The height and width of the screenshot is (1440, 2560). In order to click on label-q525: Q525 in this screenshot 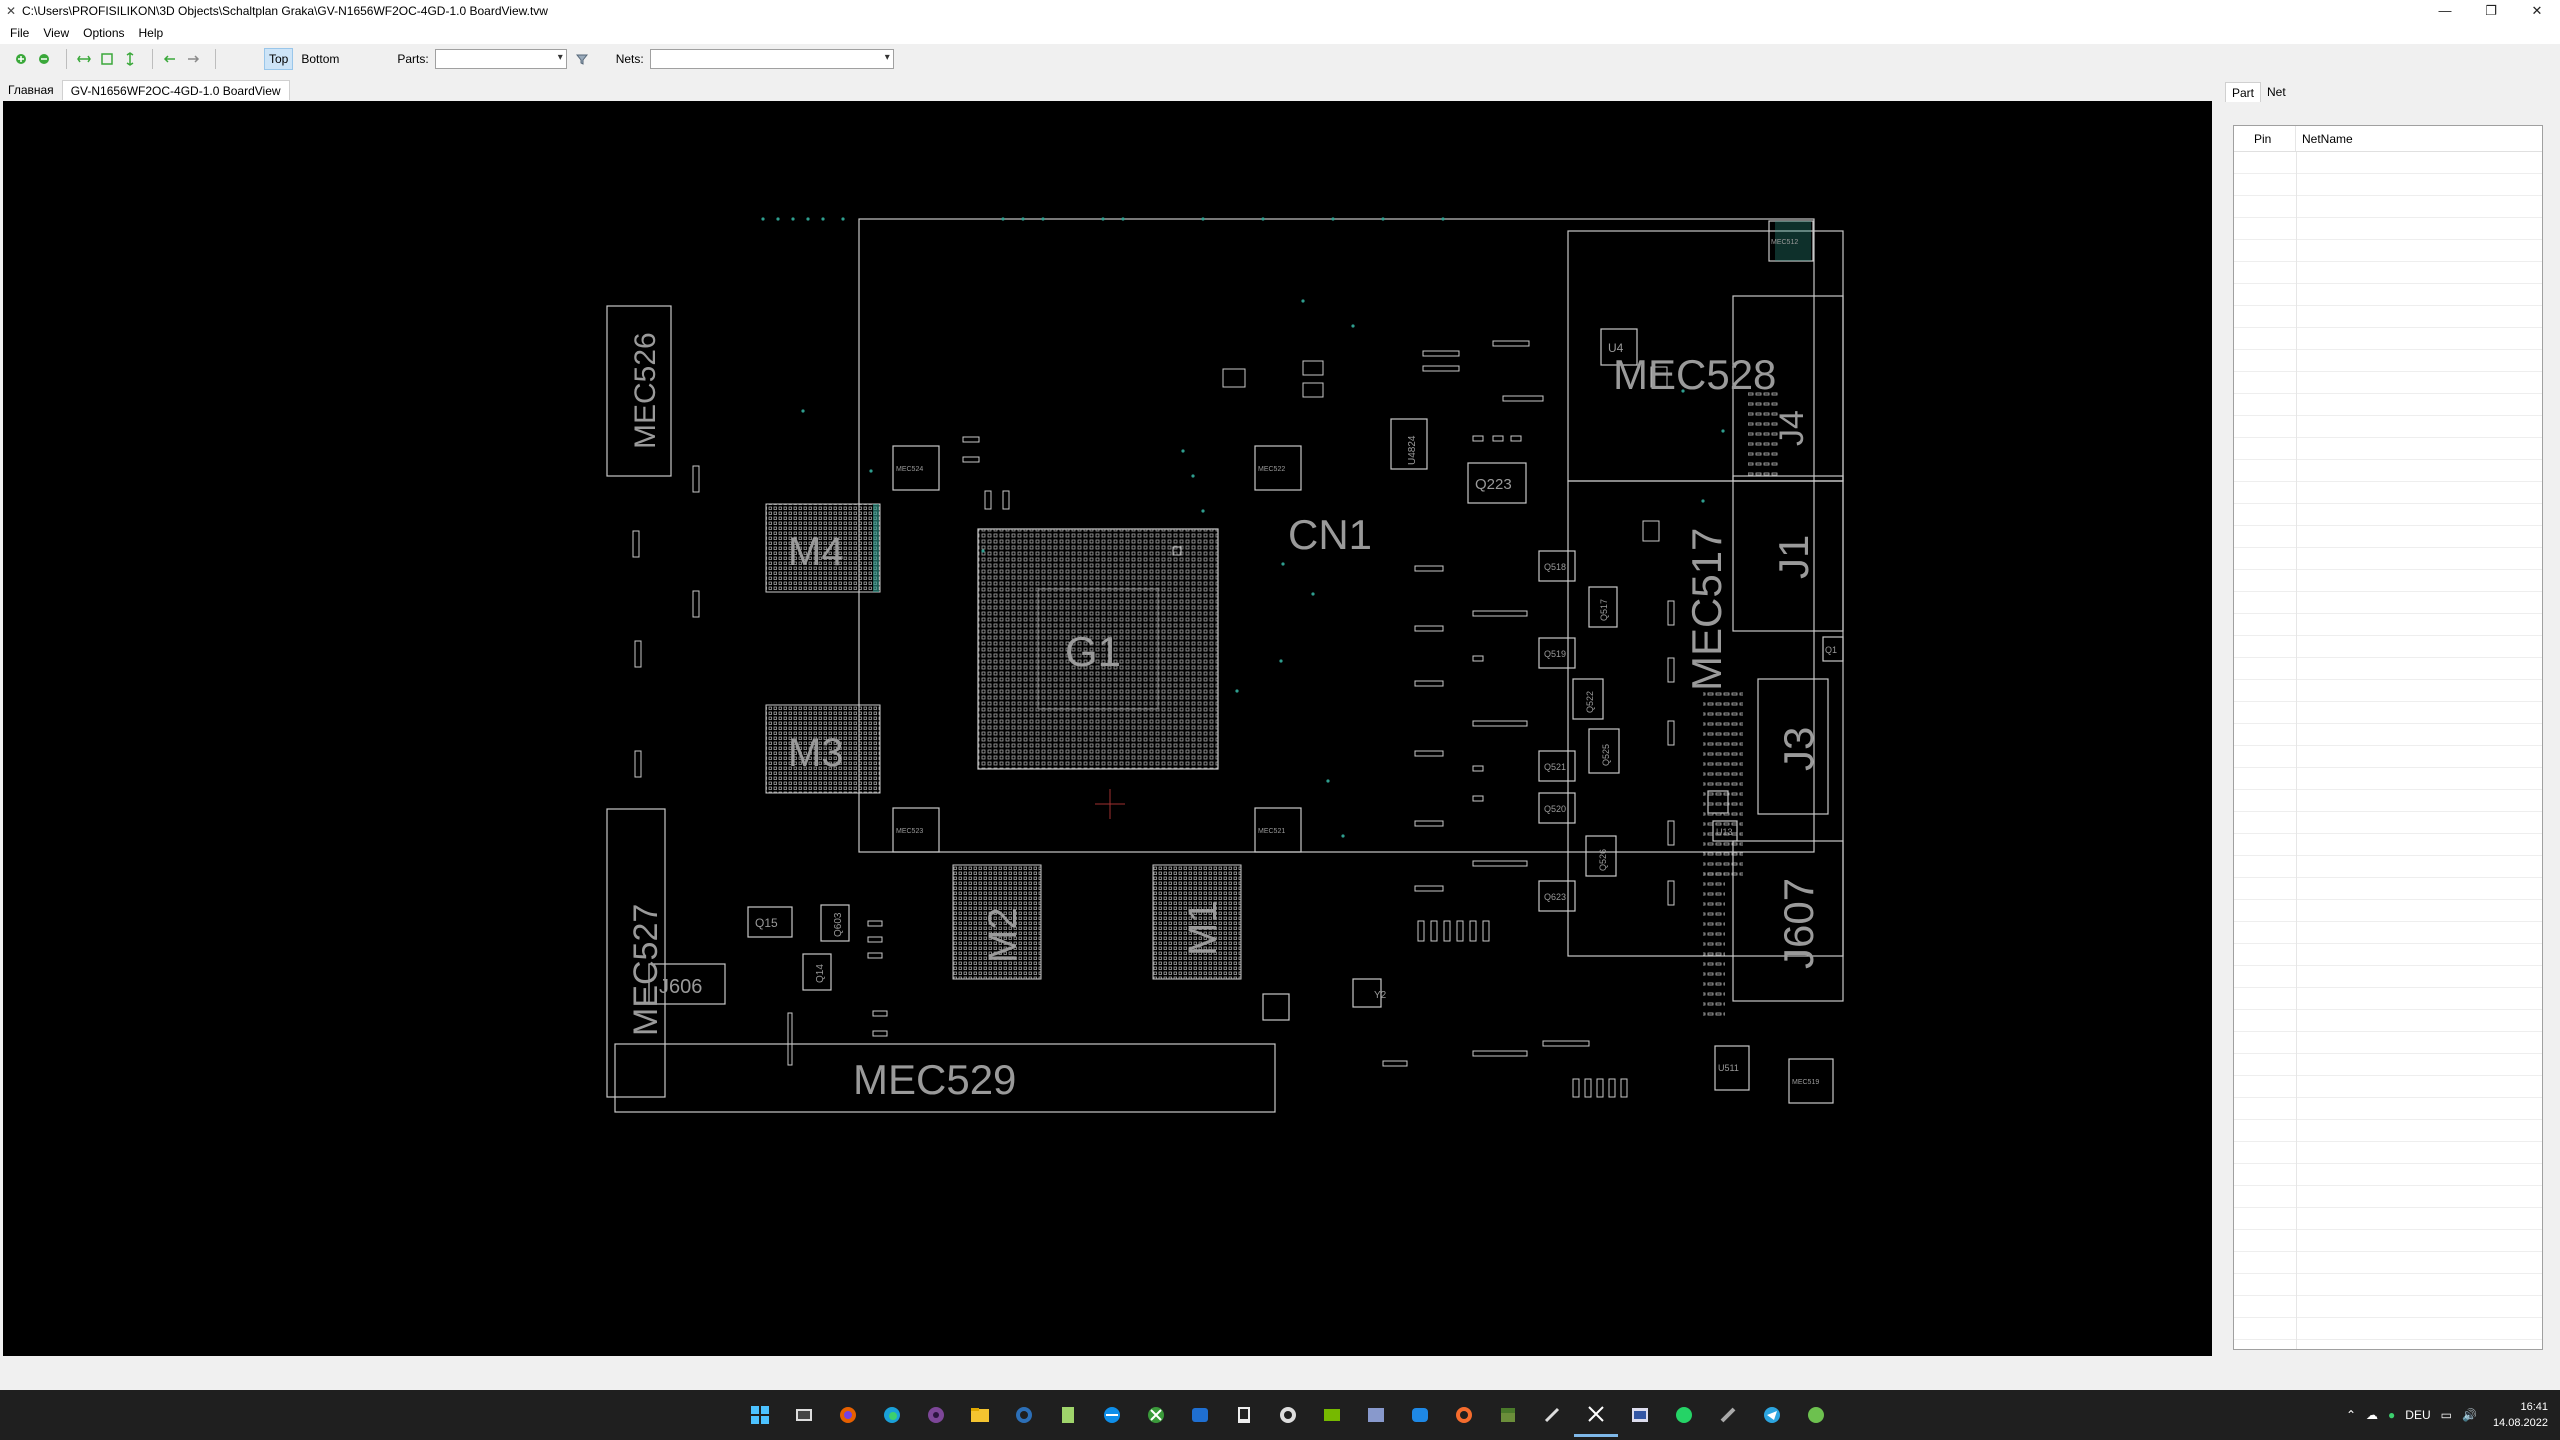, I will do `click(1606, 755)`.